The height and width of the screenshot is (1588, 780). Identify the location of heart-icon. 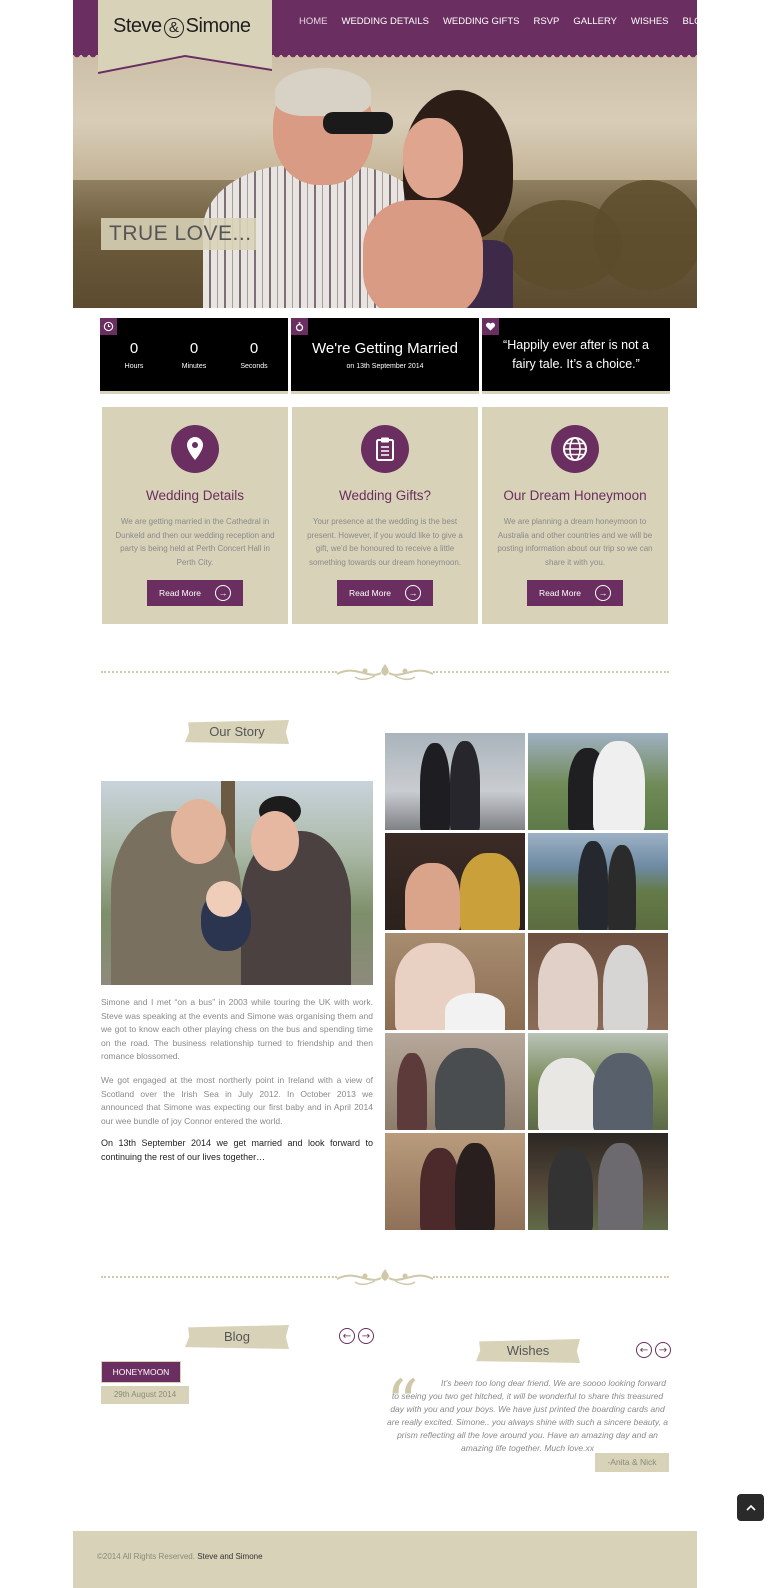
(490, 326).